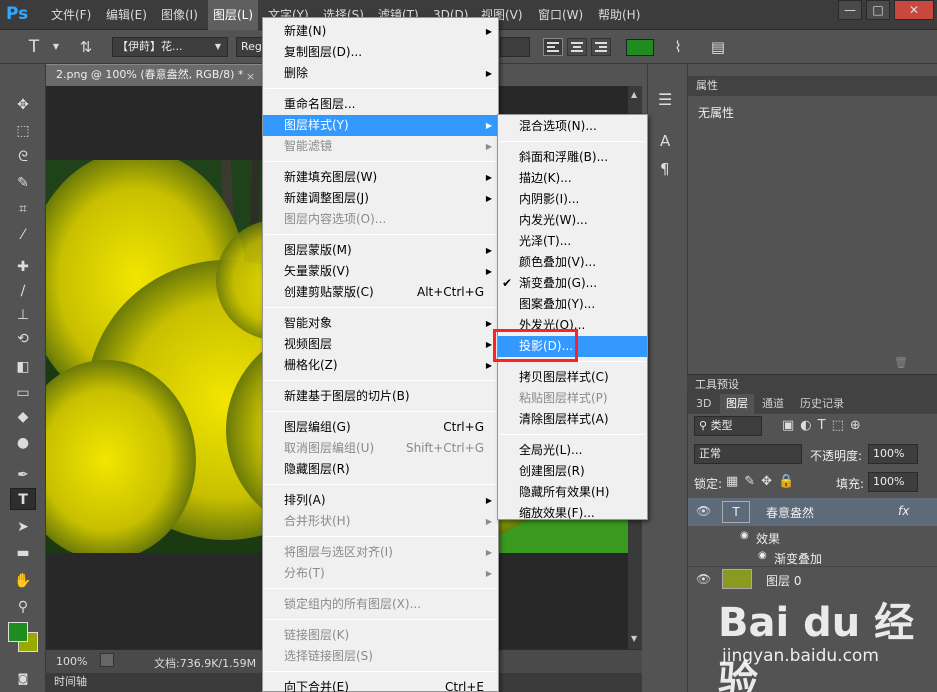 Image resolution: width=937 pixels, height=692 pixels. I want to click on color-swatches, so click(23, 640).